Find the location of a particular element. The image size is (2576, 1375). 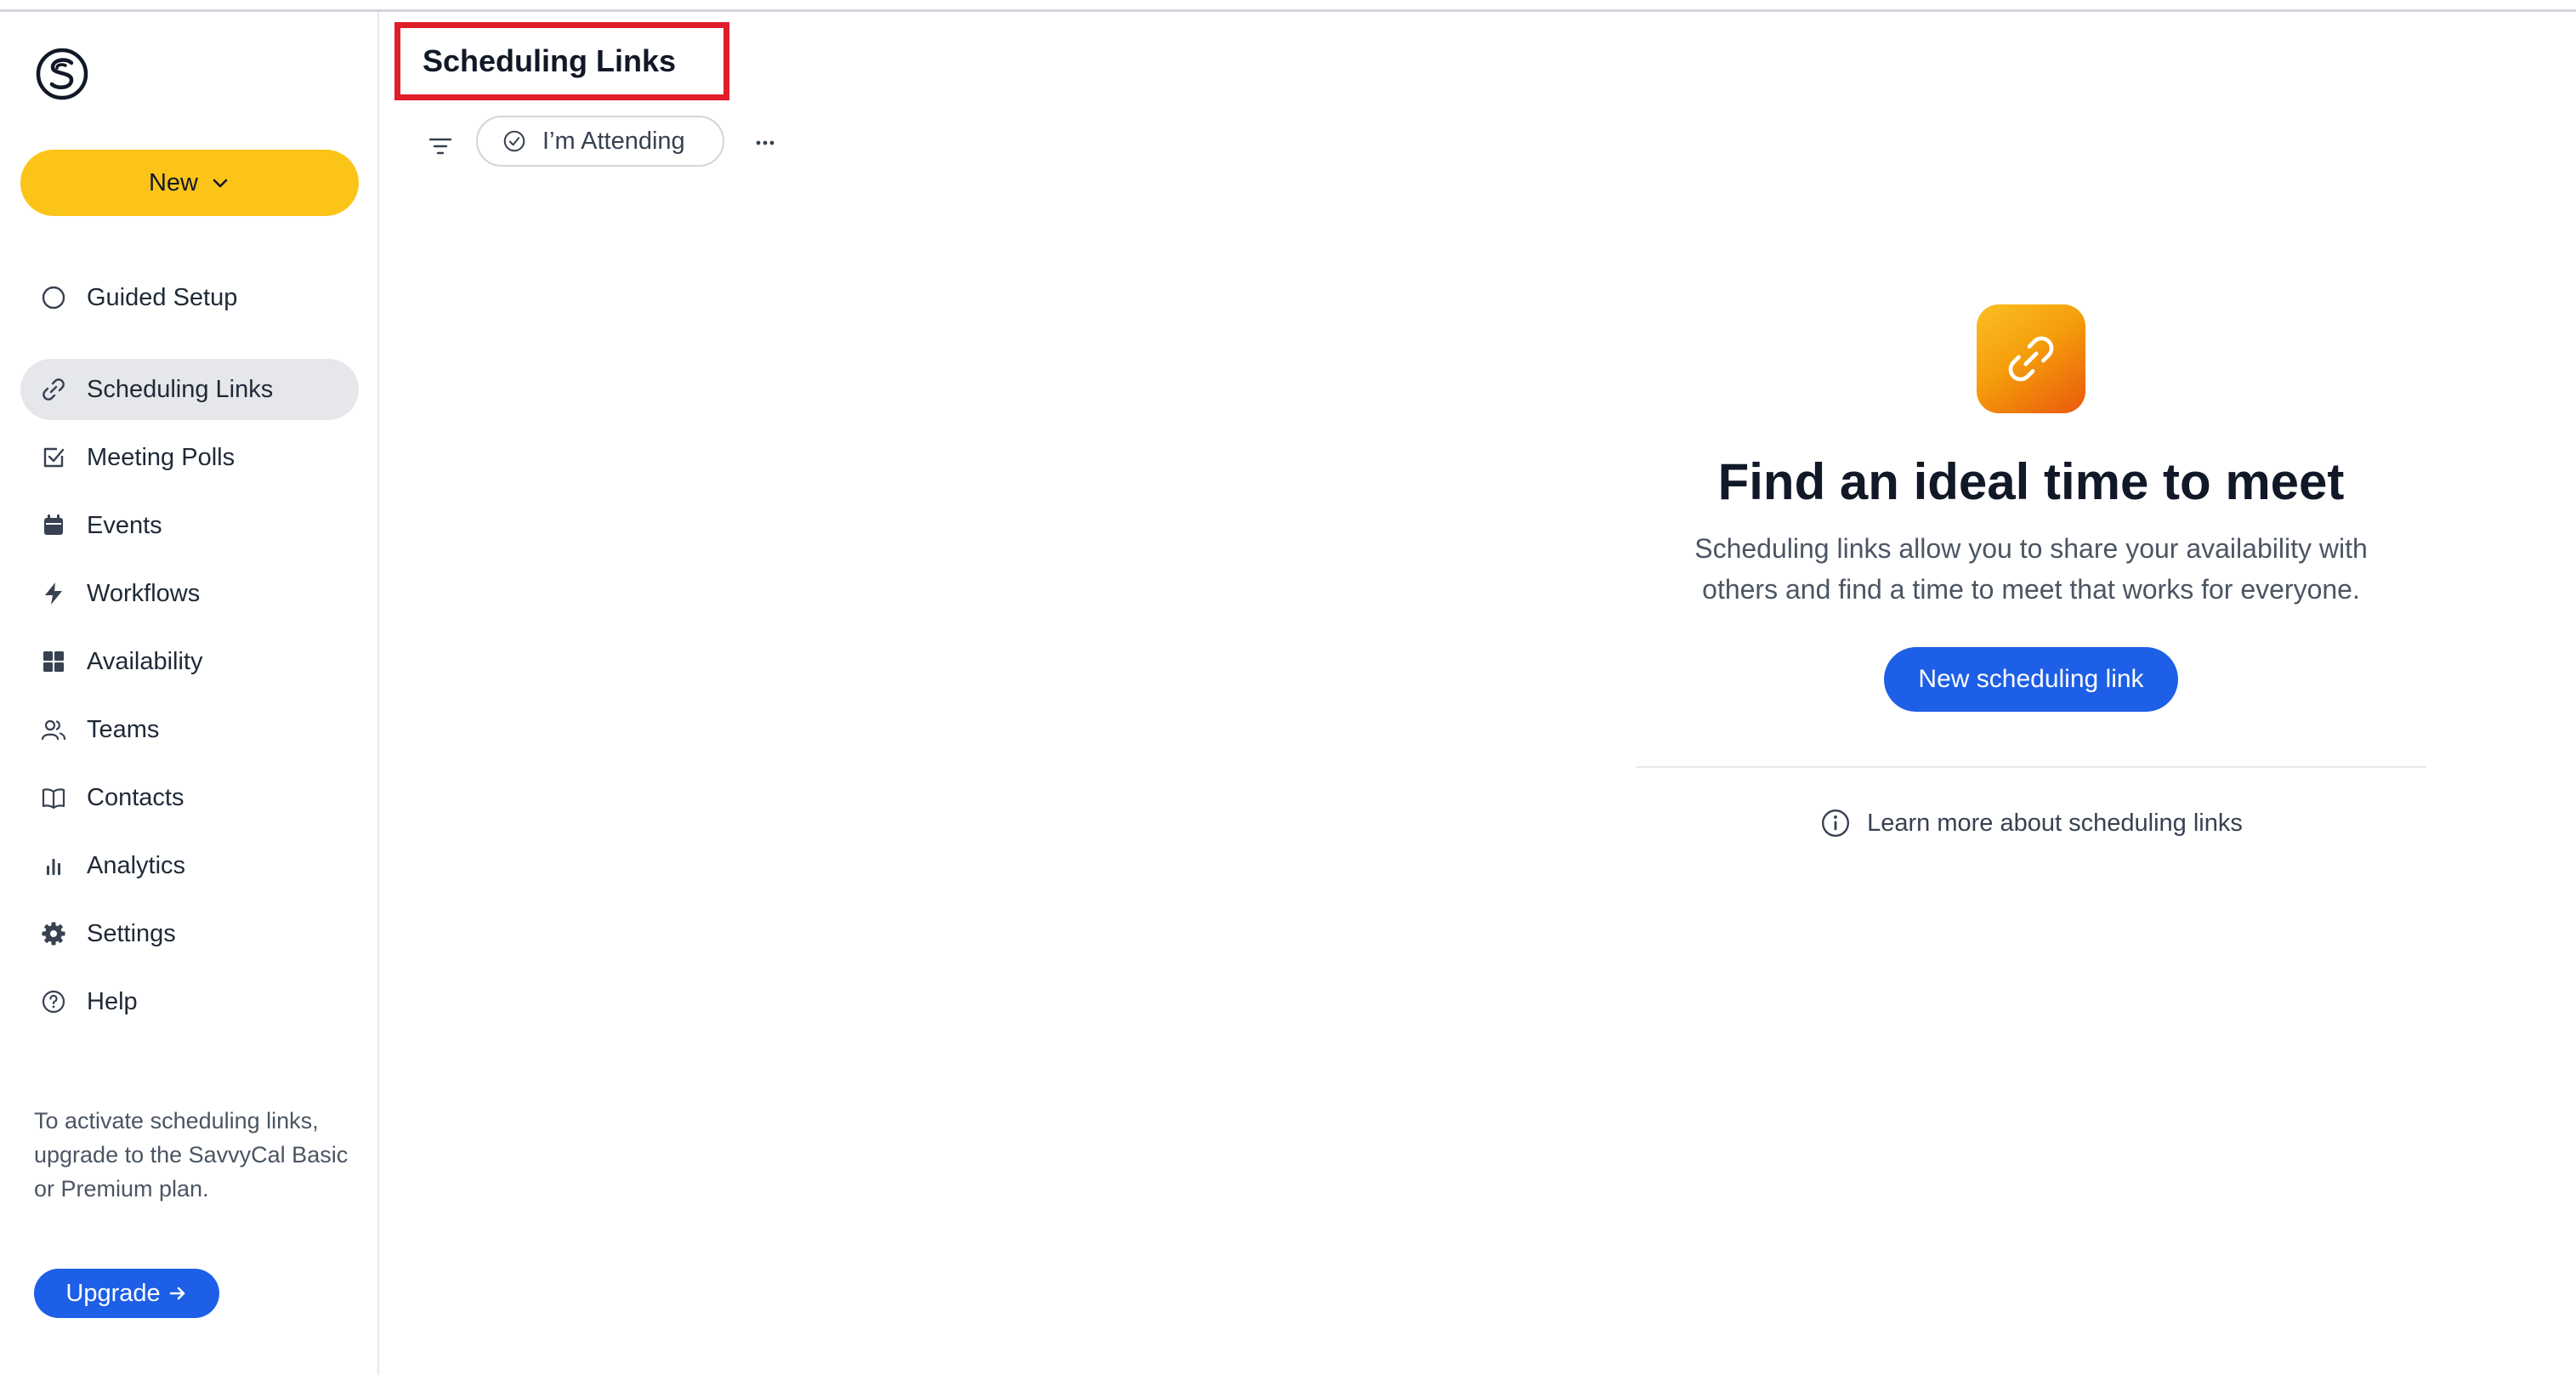

divider is located at coordinates (2031, 767).